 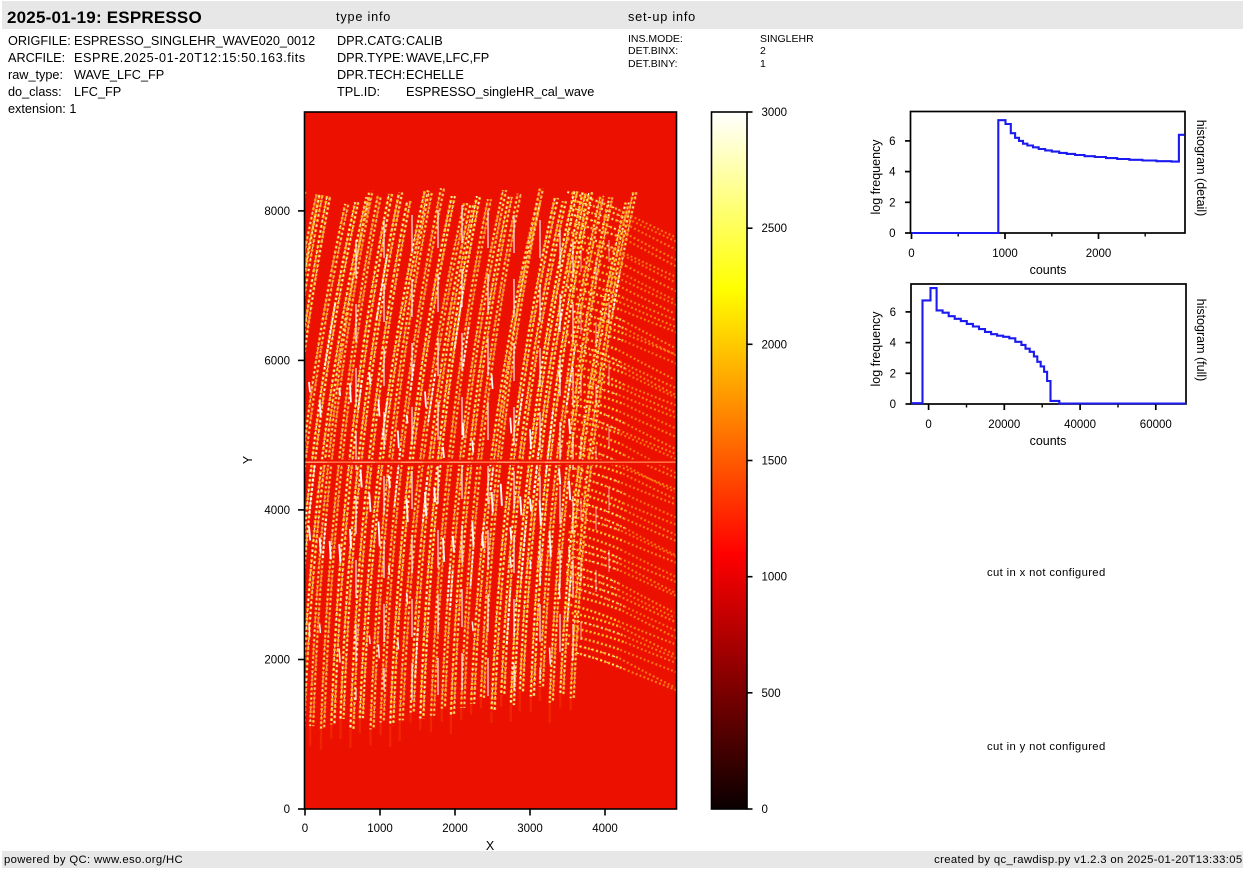 I want to click on svg-text: histogram (detail), so click(x=1201, y=168).